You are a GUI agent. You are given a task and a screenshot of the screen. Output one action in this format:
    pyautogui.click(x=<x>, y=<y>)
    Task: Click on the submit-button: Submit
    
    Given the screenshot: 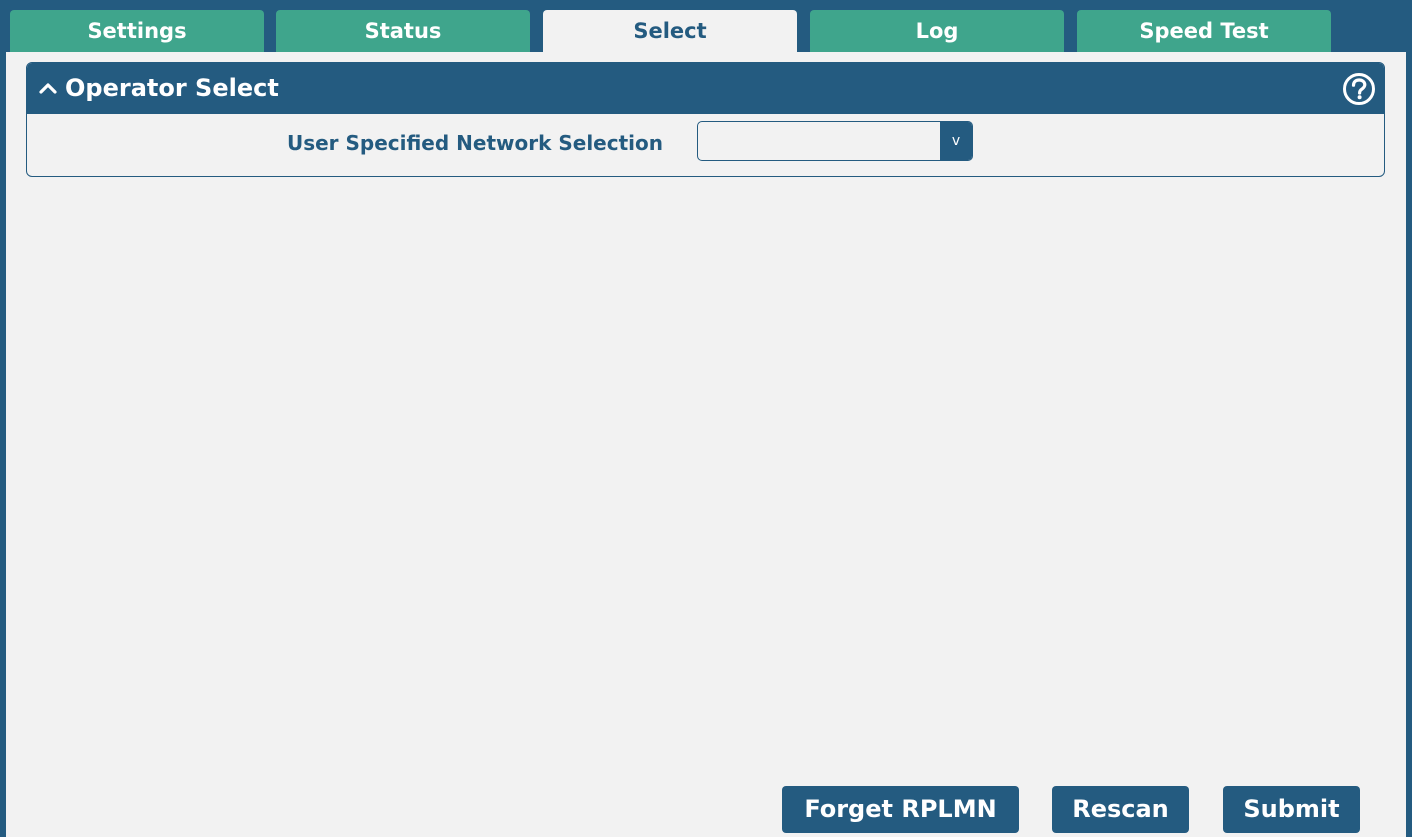 What is the action you would take?
    pyautogui.click(x=1291, y=809)
    